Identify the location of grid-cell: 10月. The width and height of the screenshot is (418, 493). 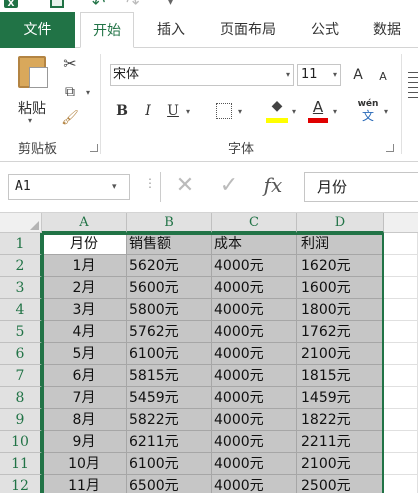
(84, 464).